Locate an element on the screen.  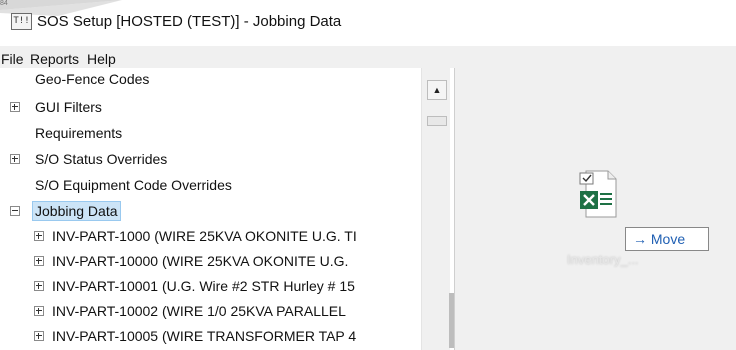
collapse-icon is located at coordinates (15, 211).